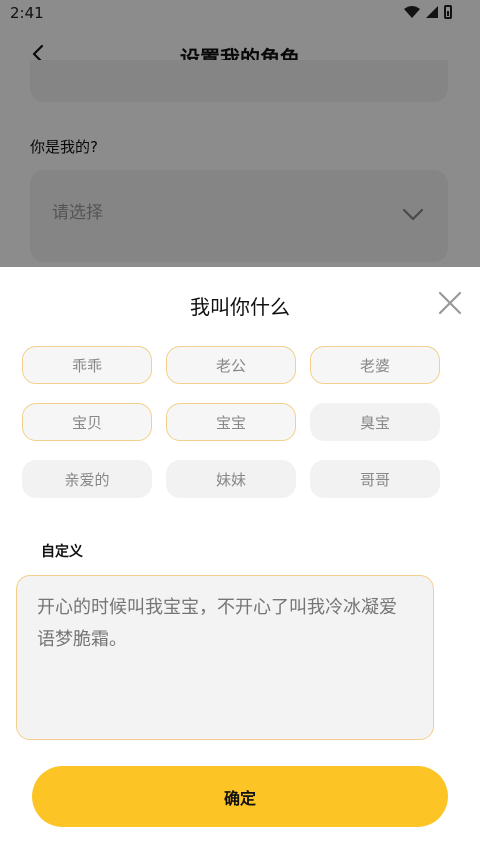 Image resolution: width=480 pixels, height=853 pixels. What do you see at coordinates (375, 479) in the screenshot?
I see `nickname-chip: 哥哥` at bounding box center [375, 479].